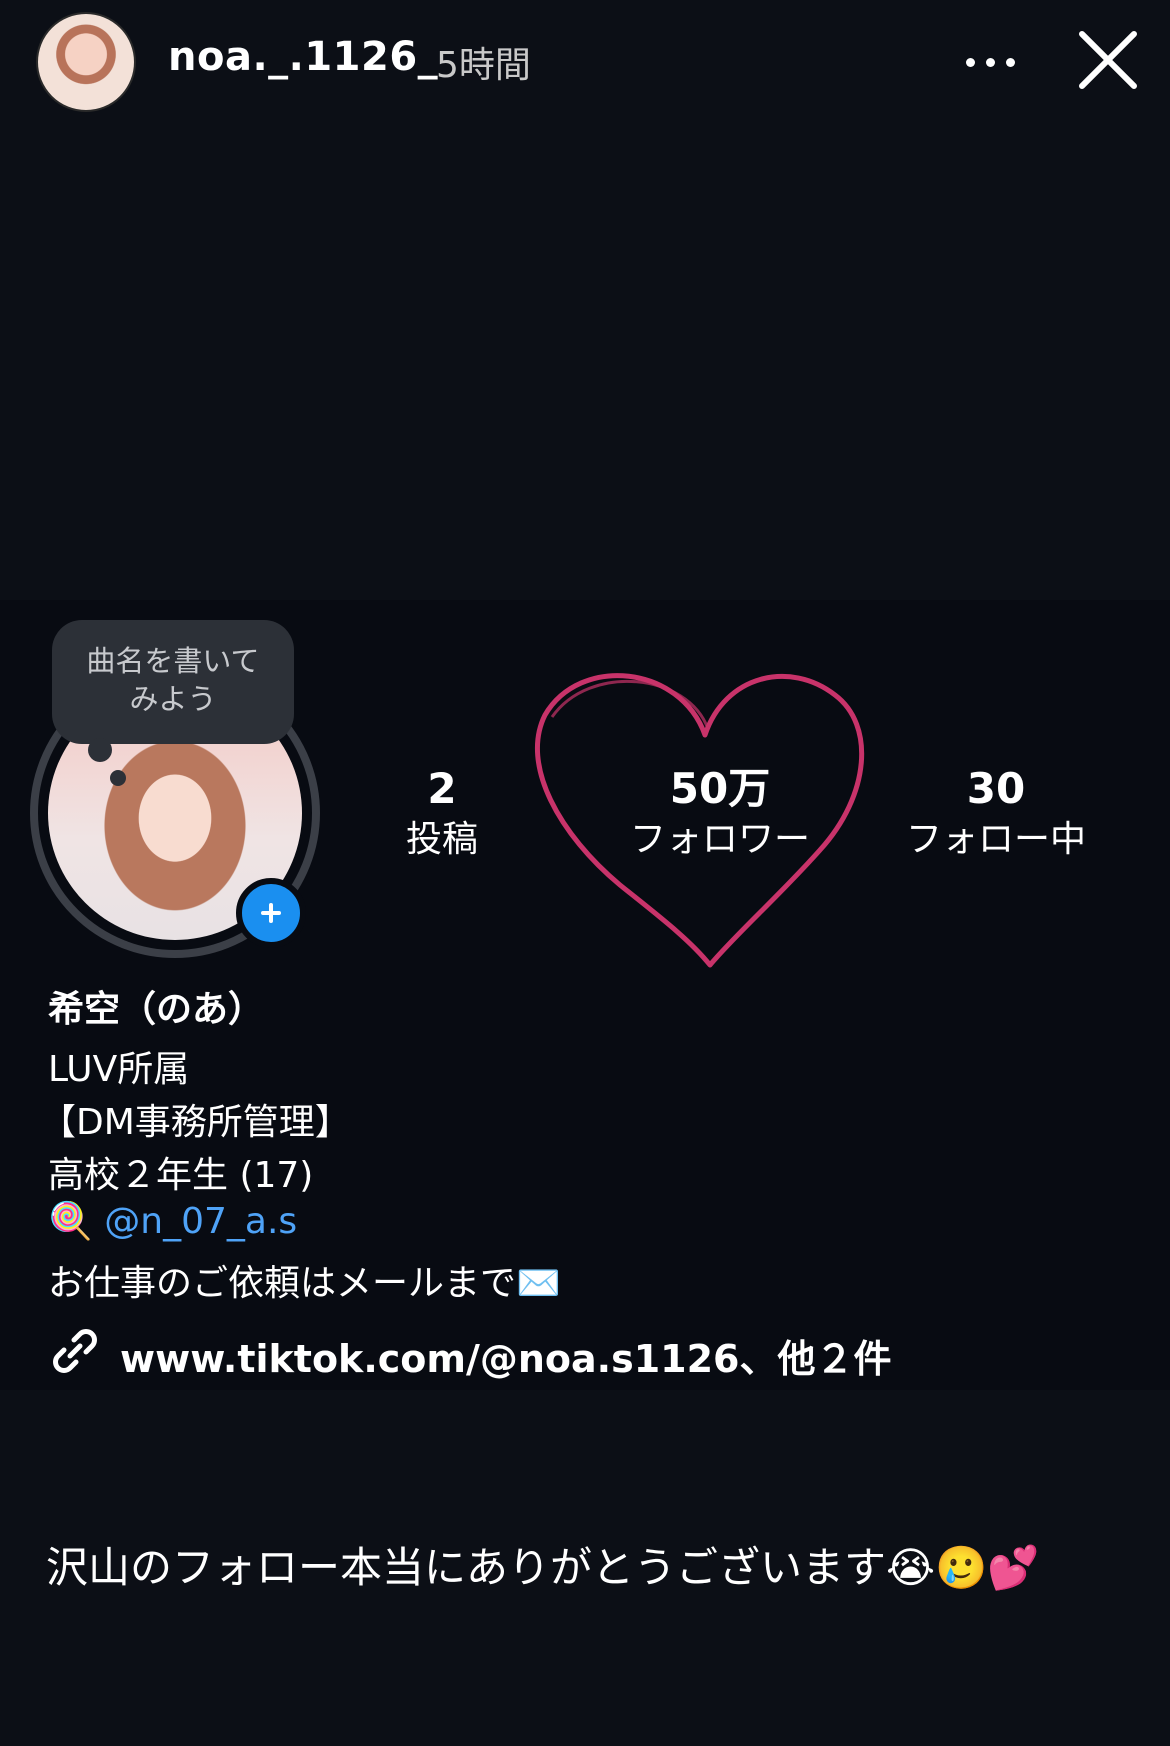  Describe the element at coordinates (441, 839) in the screenshot. I see `stat-label: 投稿` at that location.